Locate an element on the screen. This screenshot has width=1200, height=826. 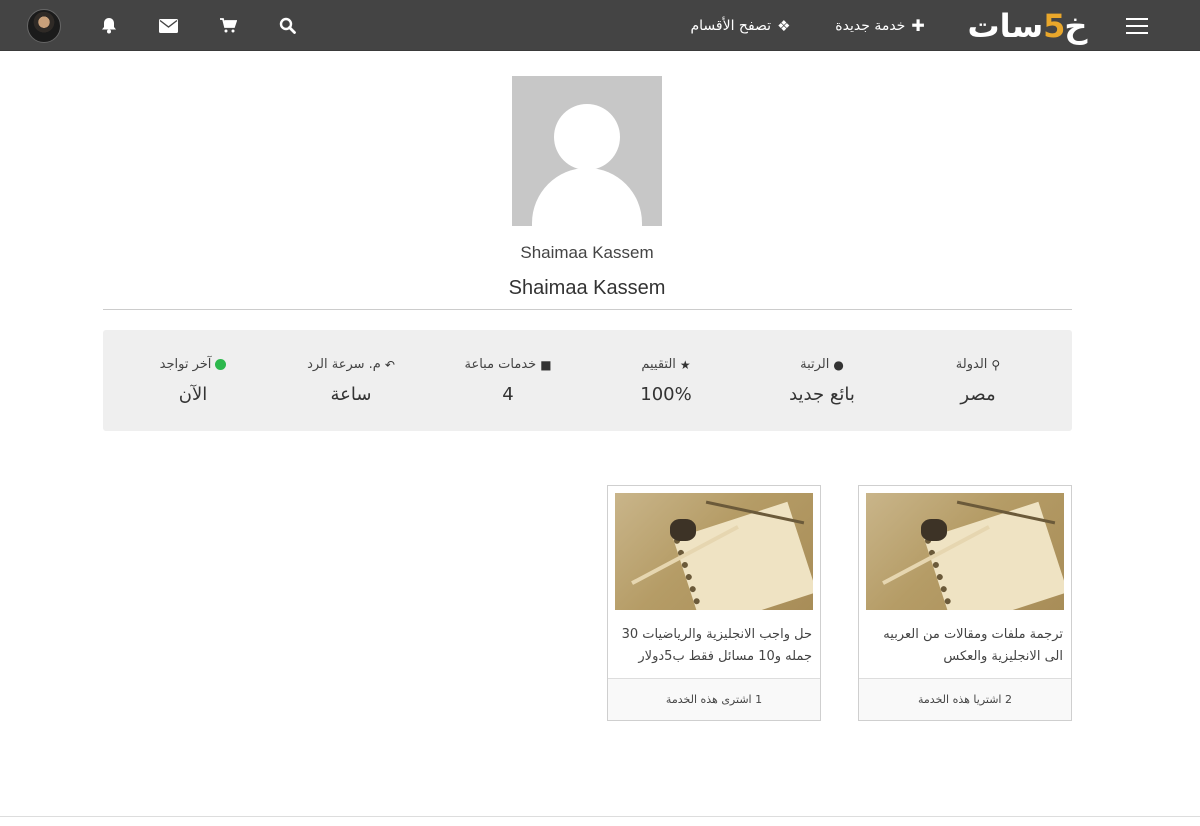
service-purchases: 1 اشترى هذه الخدمة is located at coordinates (714, 699).